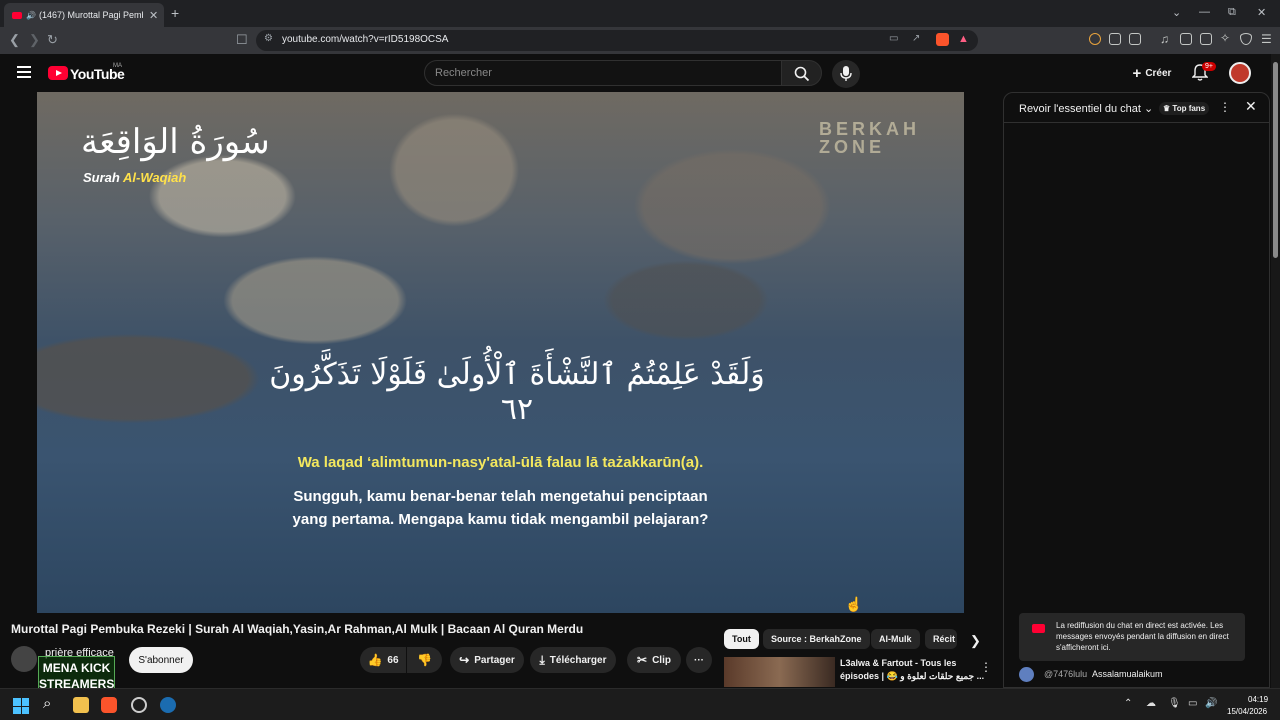 Image resolution: width=1280 pixels, height=720 pixels. What do you see at coordinates (1086, 108) in the screenshot?
I see `chat-mode-dropdown: Revoir l'essentiel du chat ⌄` at bounding box center [1086, 108].